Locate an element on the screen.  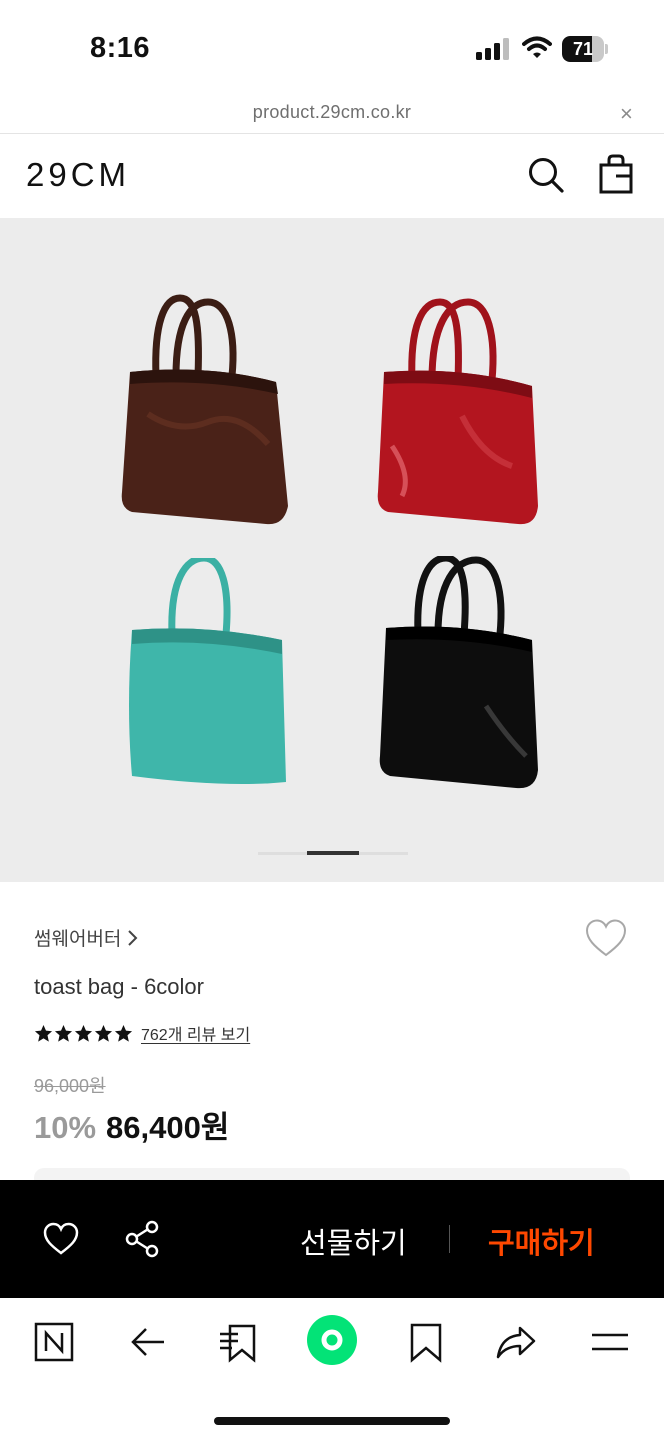
slide-indicator-active is located at coordinates (333, 853).